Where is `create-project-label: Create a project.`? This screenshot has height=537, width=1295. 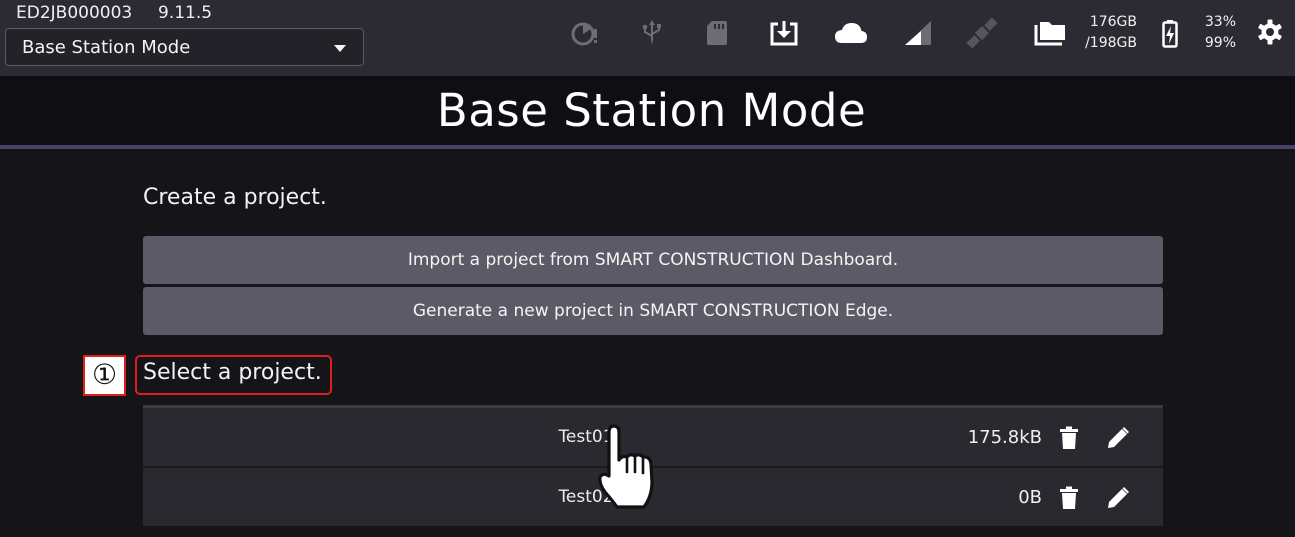
create-project-label: Create a project. is located at coordinates (235, 197).